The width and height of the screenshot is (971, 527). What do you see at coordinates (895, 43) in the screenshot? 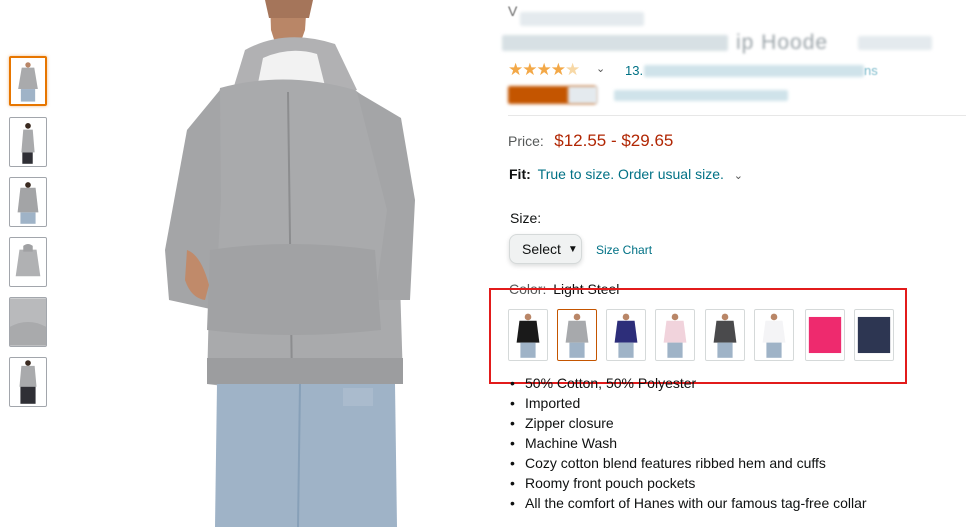
I see `blurred-title-end` at bounding box center [895, 43].